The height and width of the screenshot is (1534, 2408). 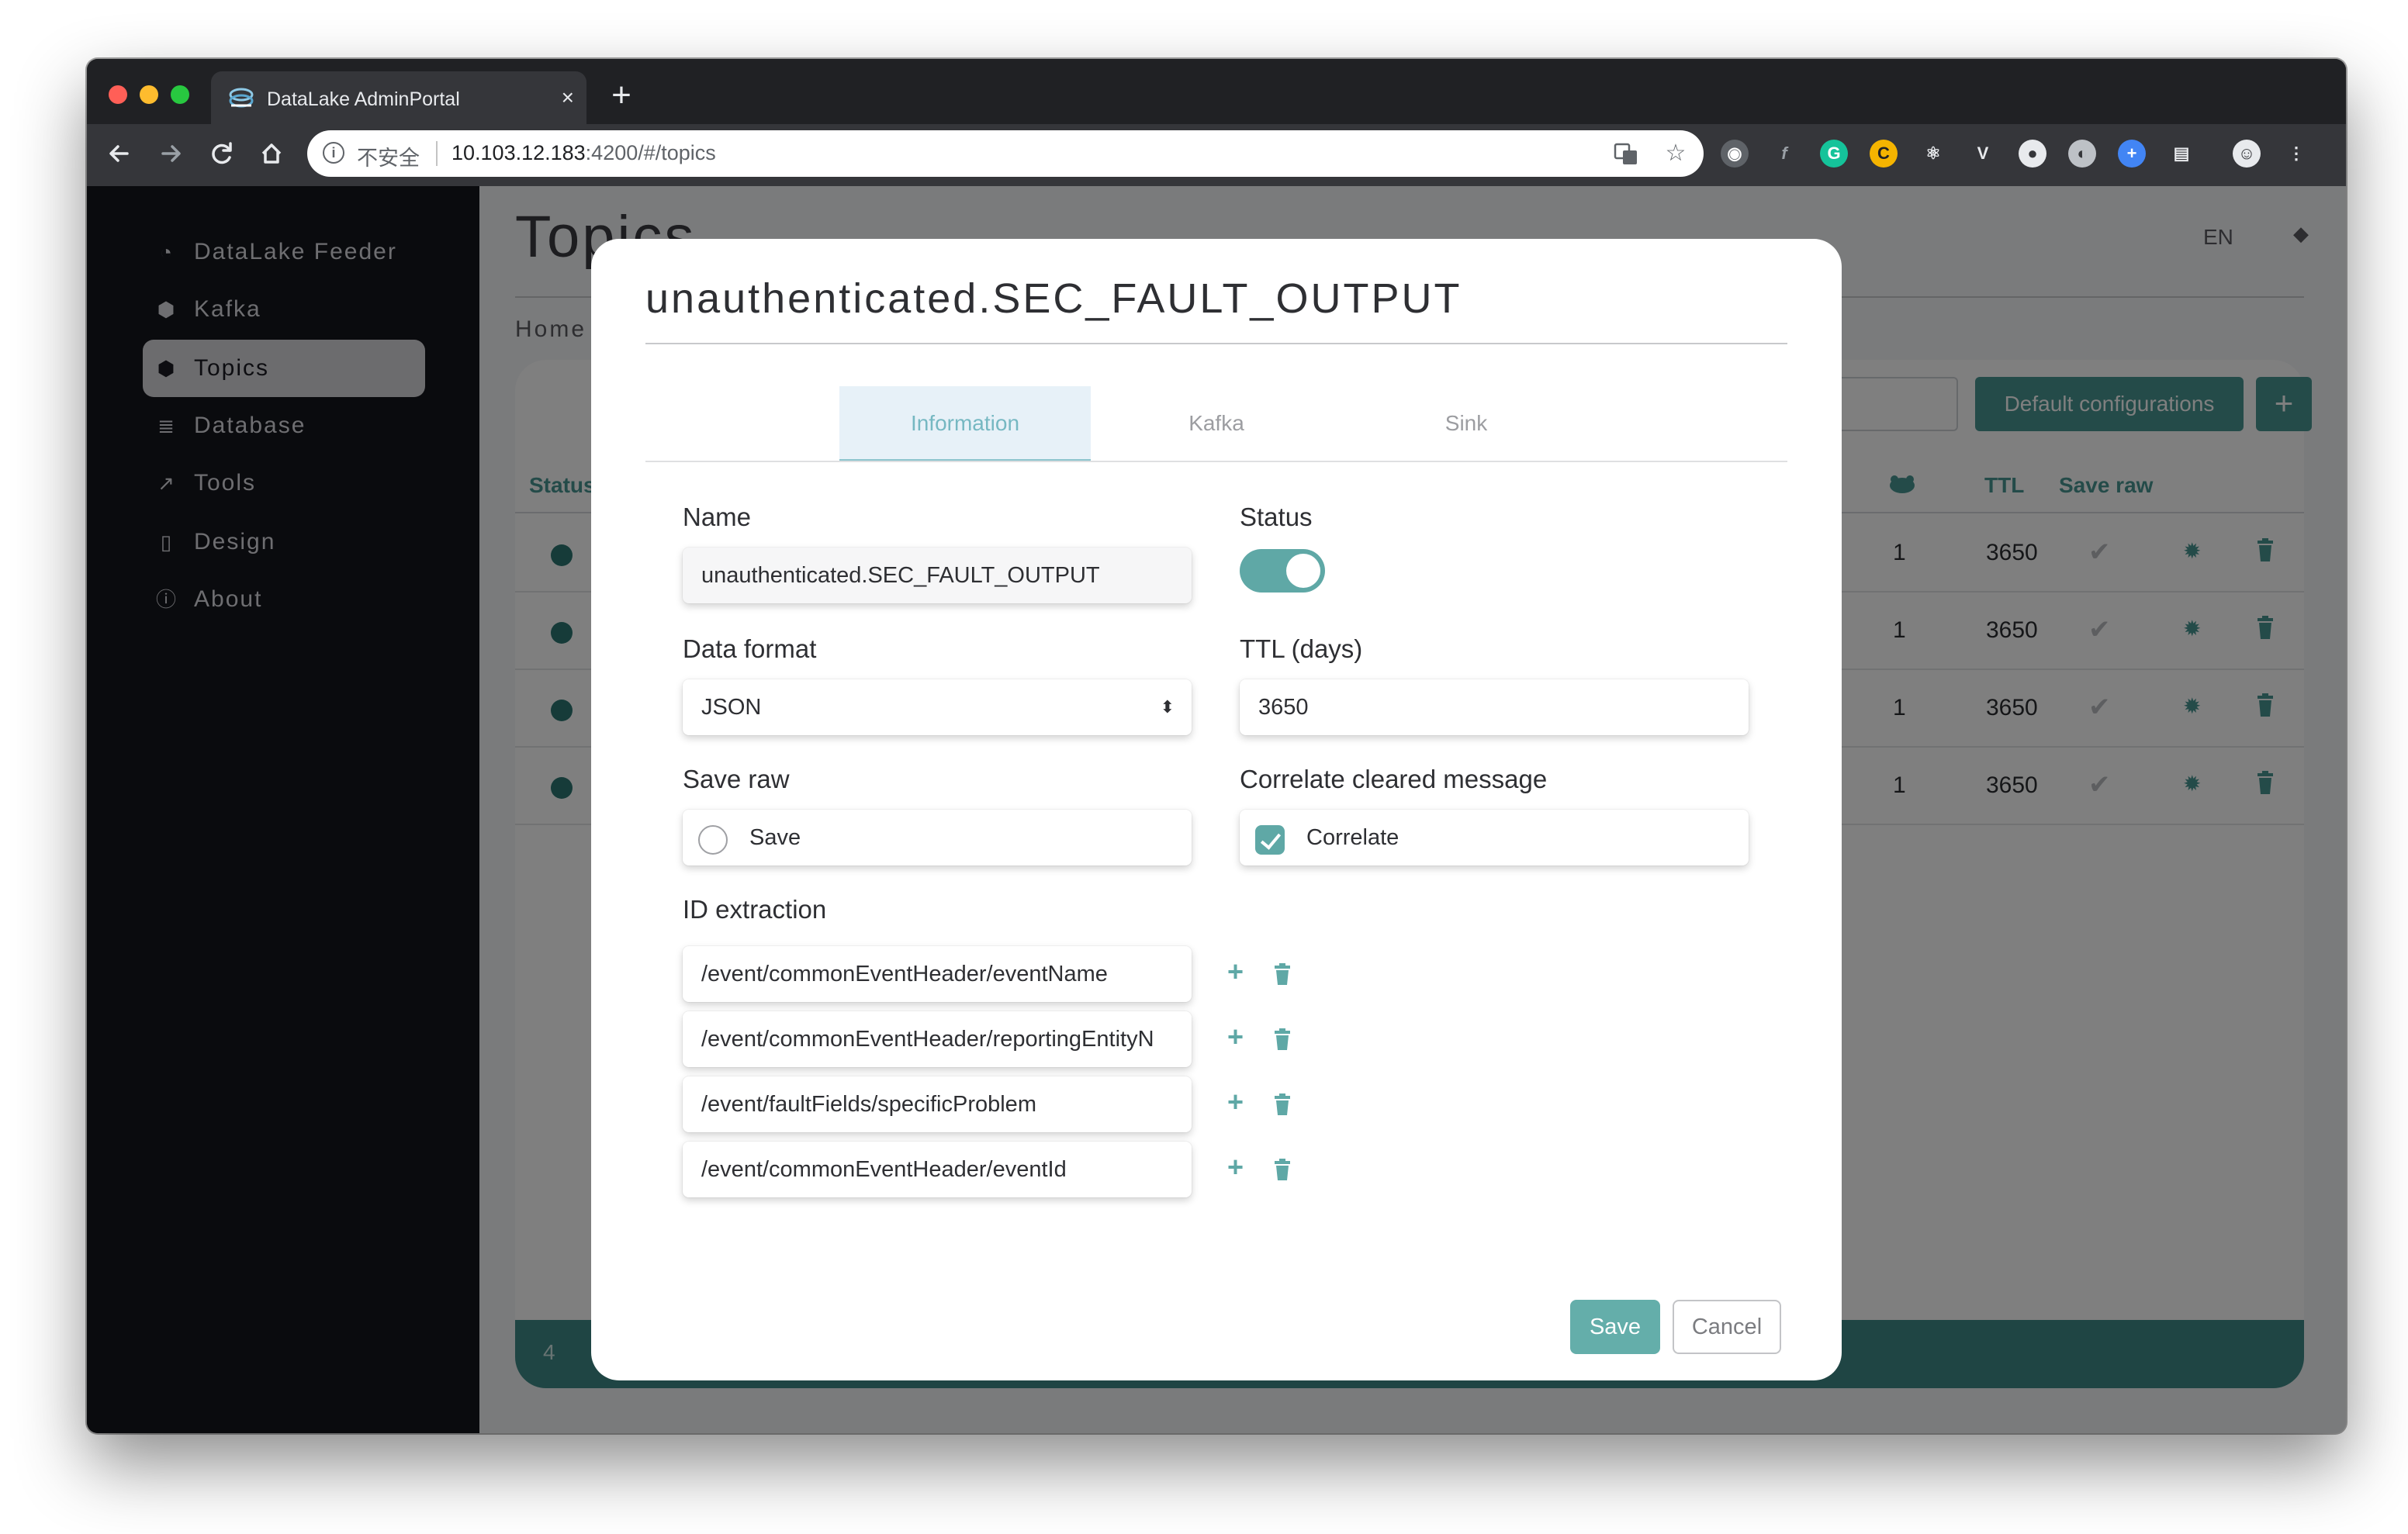 I want to click on insecure-label: 不安全, so click(x=388, y=158).